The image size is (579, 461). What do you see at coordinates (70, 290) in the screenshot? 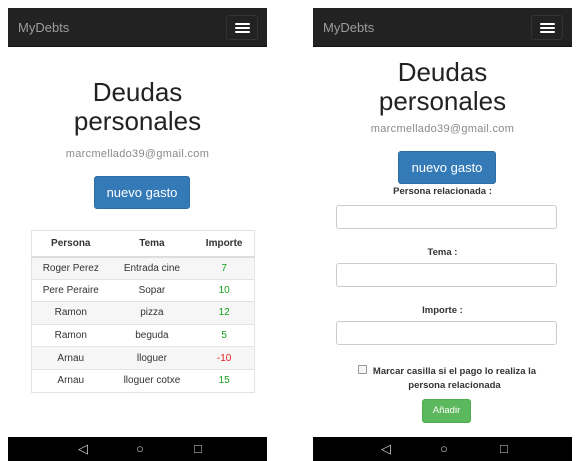
I see `cell-persona: Pere Peraire` at bounding box center [70, 290].